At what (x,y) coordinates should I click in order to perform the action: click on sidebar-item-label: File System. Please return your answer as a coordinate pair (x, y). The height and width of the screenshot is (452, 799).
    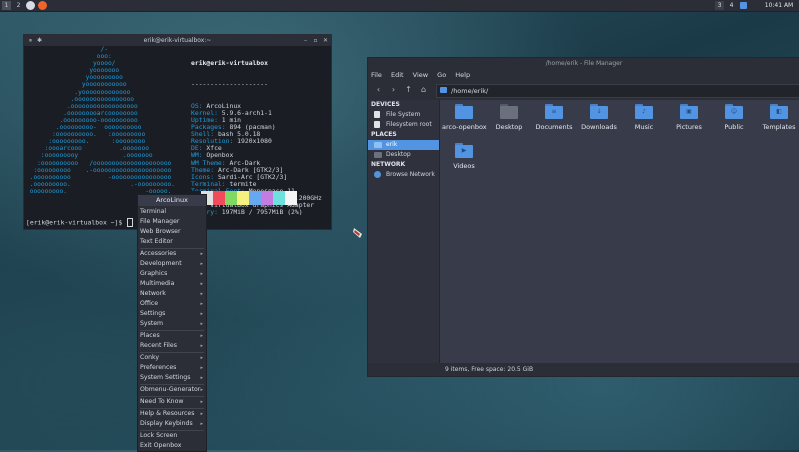
    Looking at the image, I should click on (403, 114).